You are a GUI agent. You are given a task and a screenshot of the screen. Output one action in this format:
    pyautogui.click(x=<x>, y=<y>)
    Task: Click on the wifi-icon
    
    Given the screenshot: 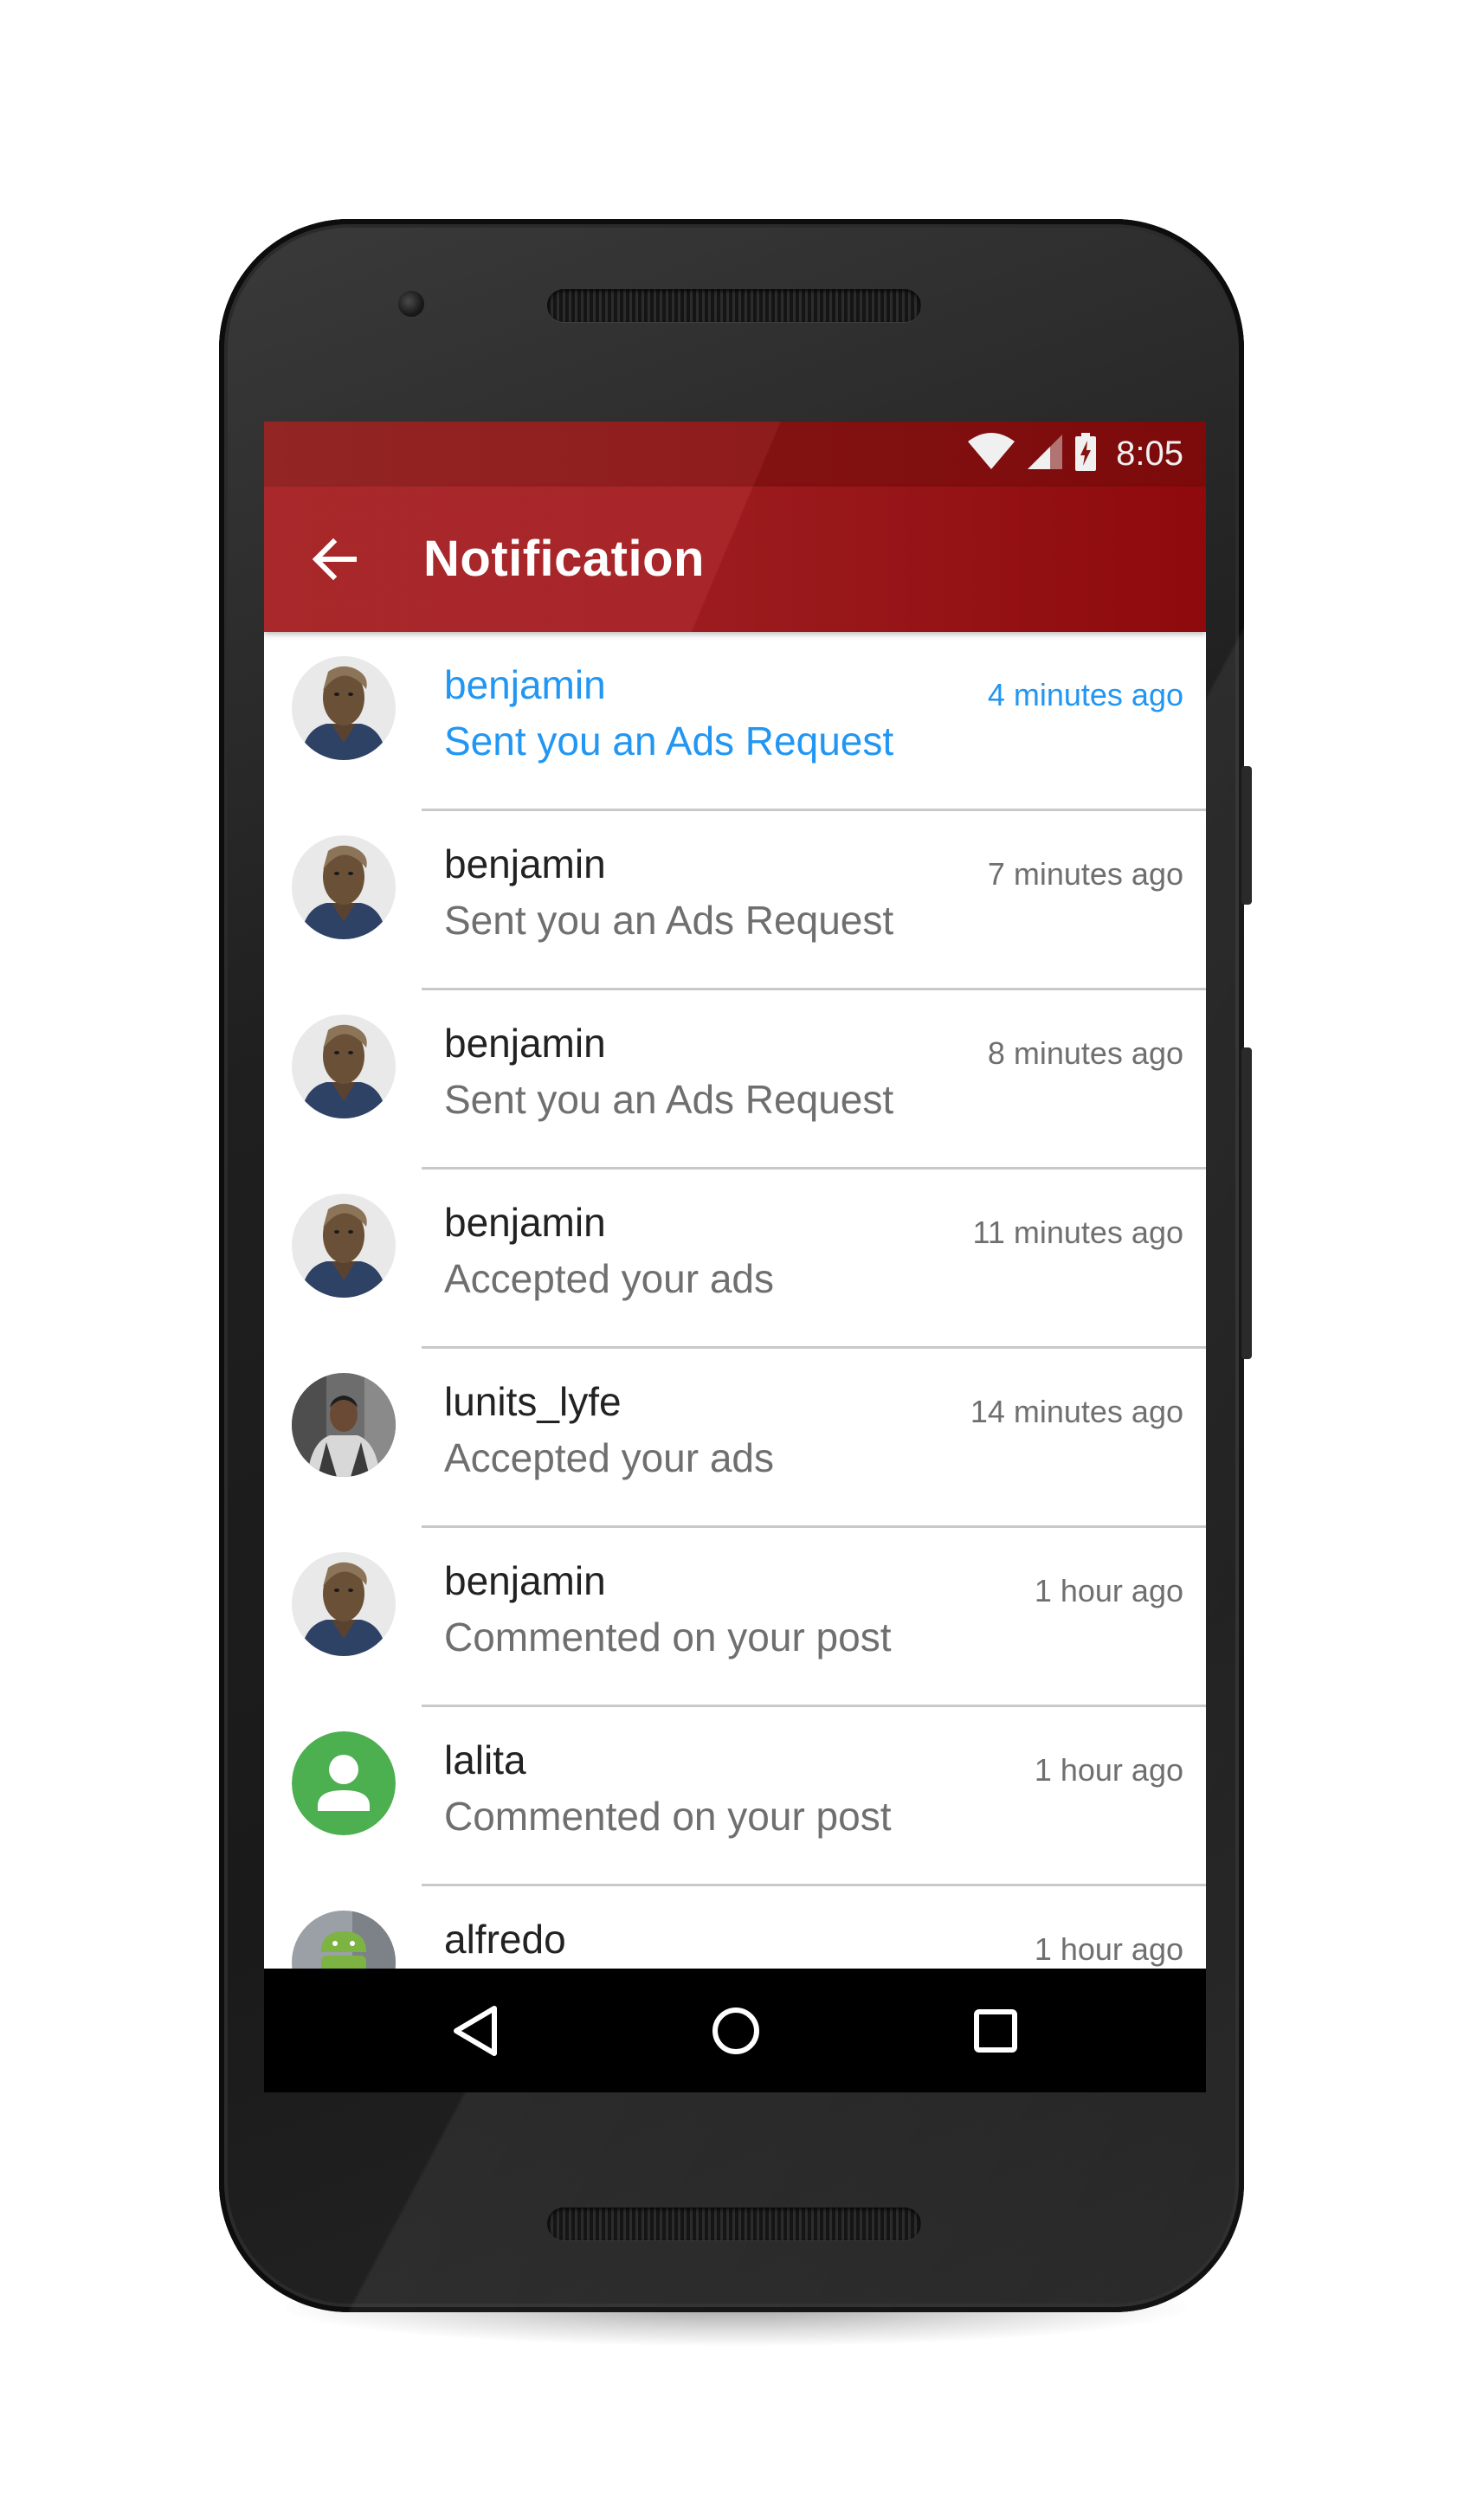 What is the action you would take?
    pyautogui.click(x=991, y=454)
    